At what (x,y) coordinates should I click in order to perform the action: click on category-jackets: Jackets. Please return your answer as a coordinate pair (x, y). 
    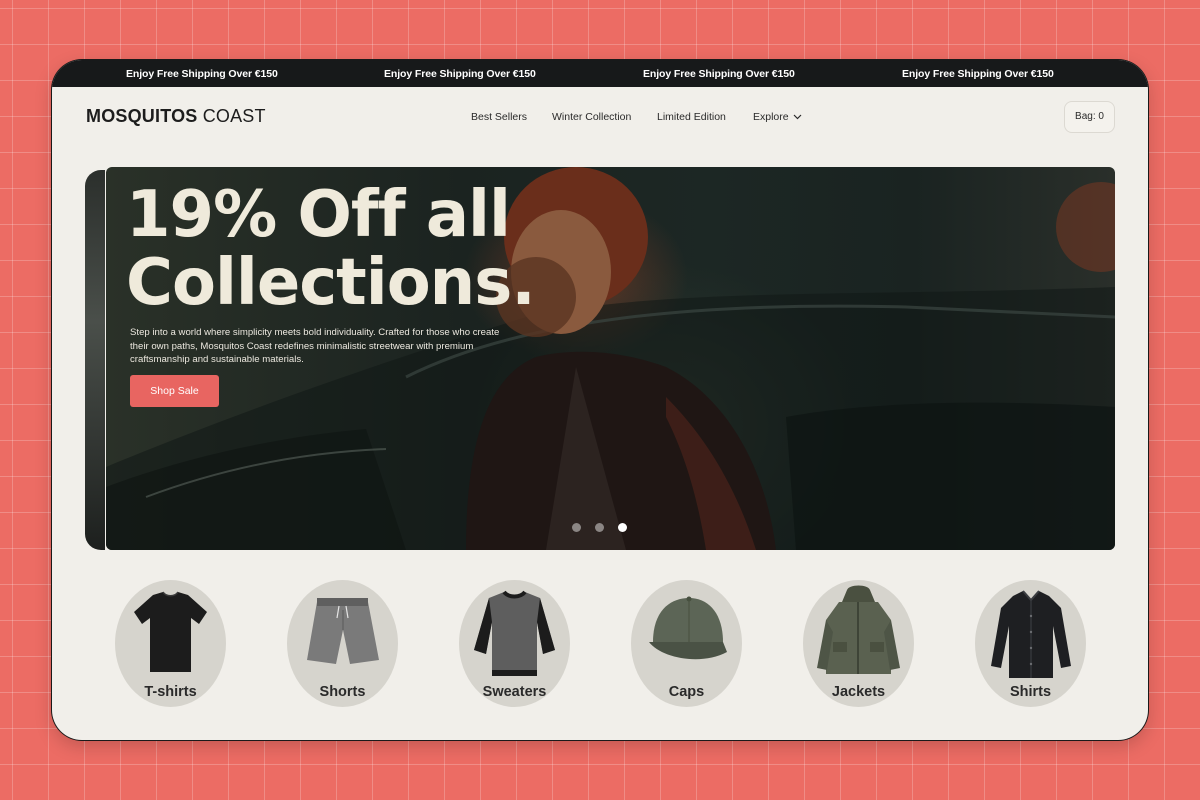
    Looking at the image, I should click on (858, 643).